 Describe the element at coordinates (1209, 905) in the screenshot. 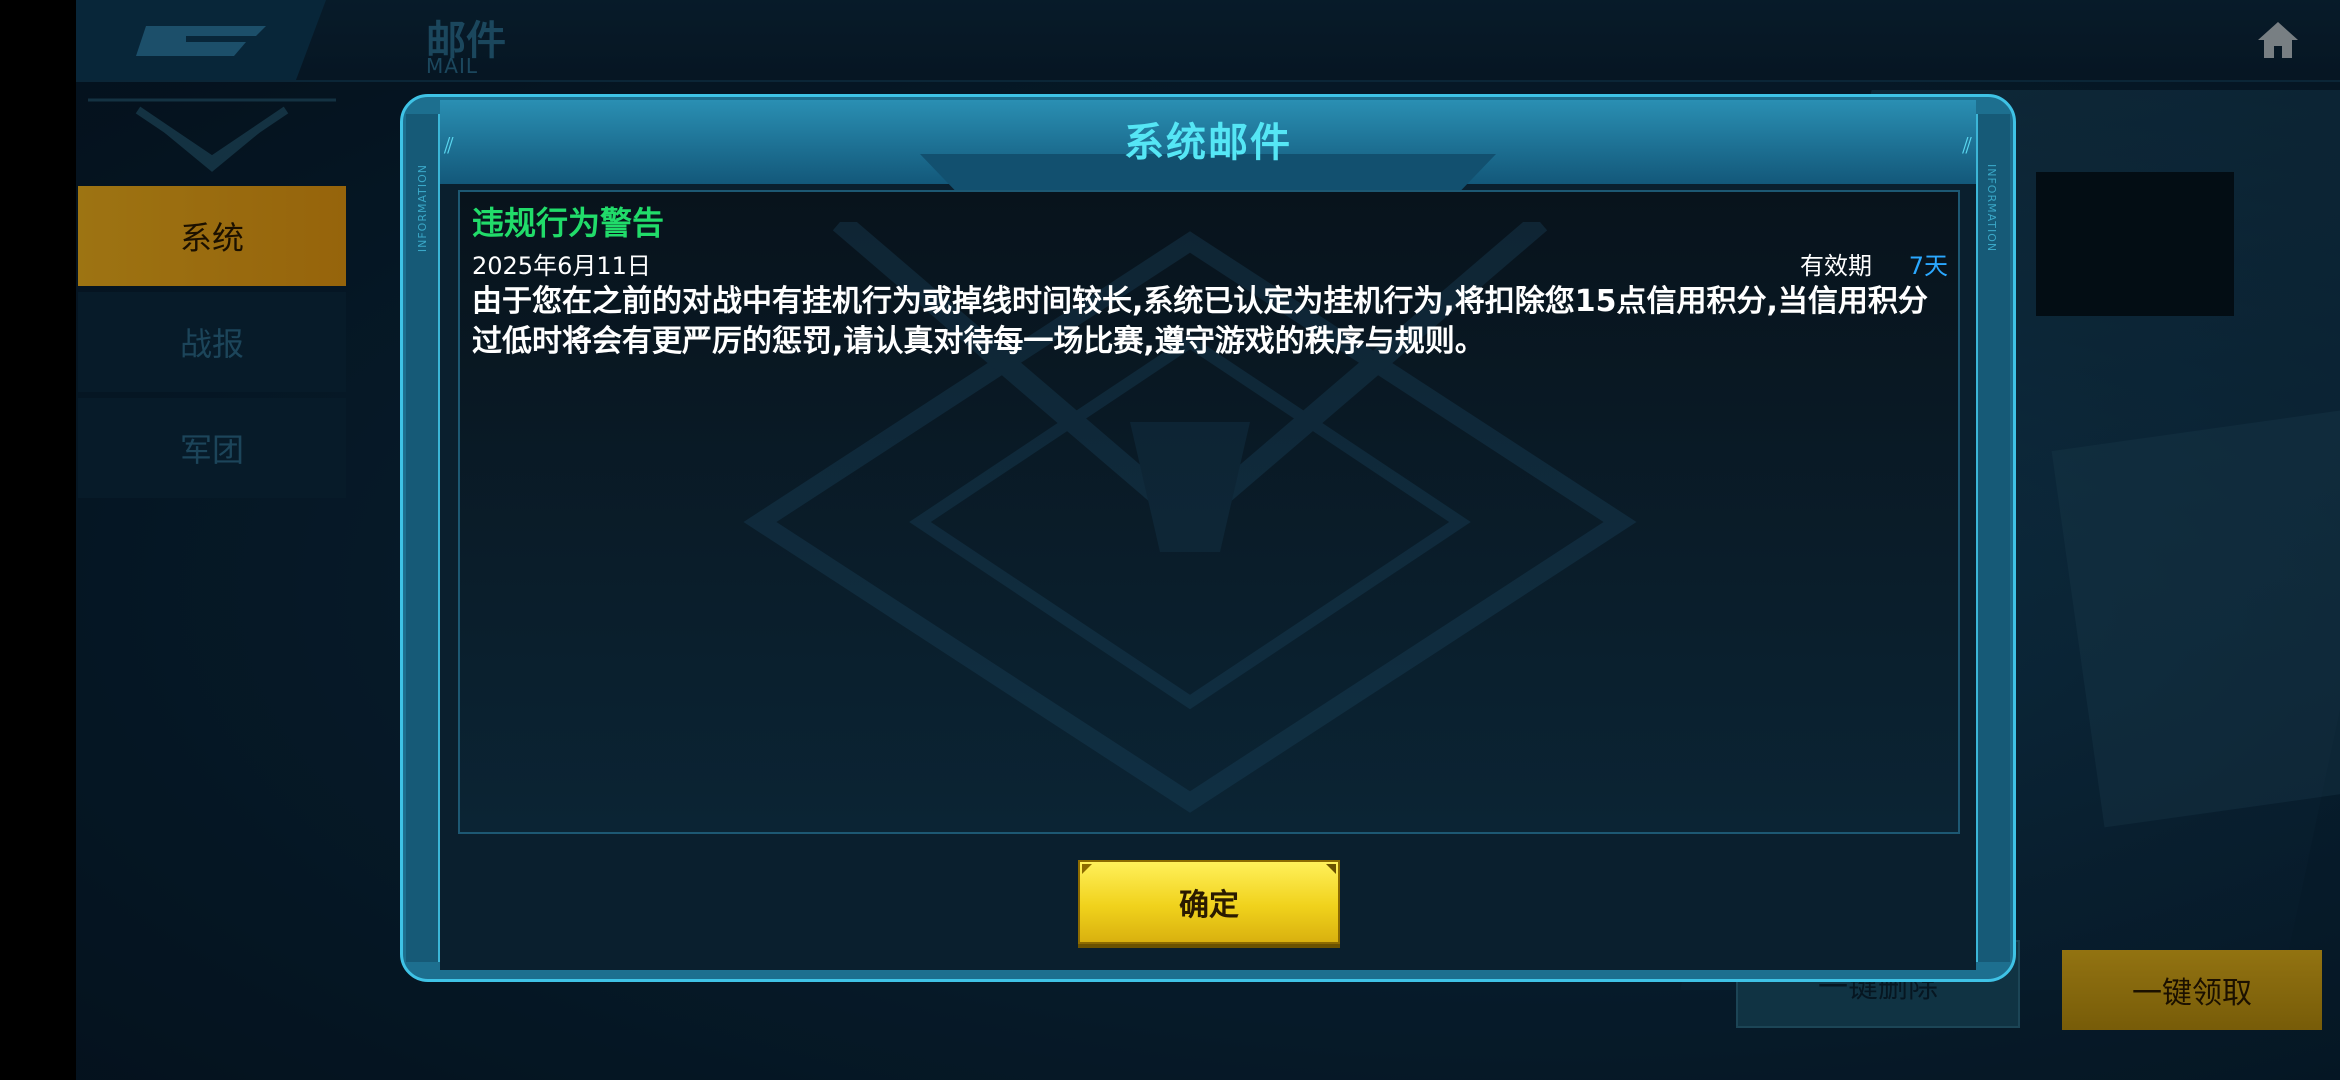

I see `confirm-button-label: 确定` at that location.